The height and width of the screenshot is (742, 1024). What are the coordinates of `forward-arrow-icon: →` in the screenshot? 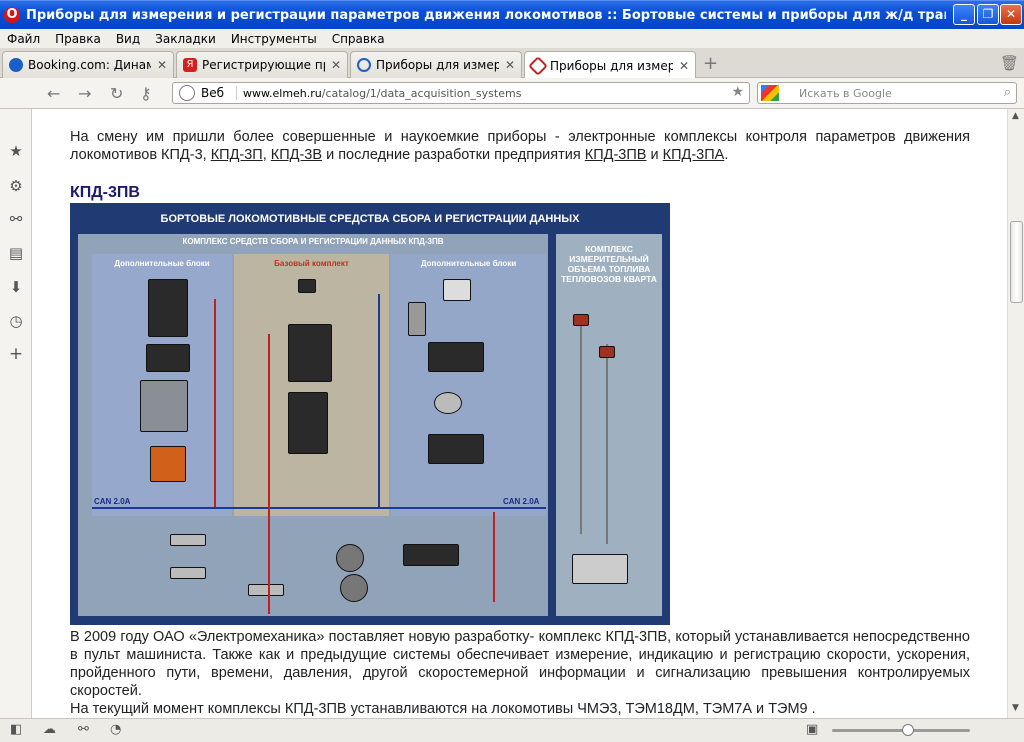 It's located at (84, 93).